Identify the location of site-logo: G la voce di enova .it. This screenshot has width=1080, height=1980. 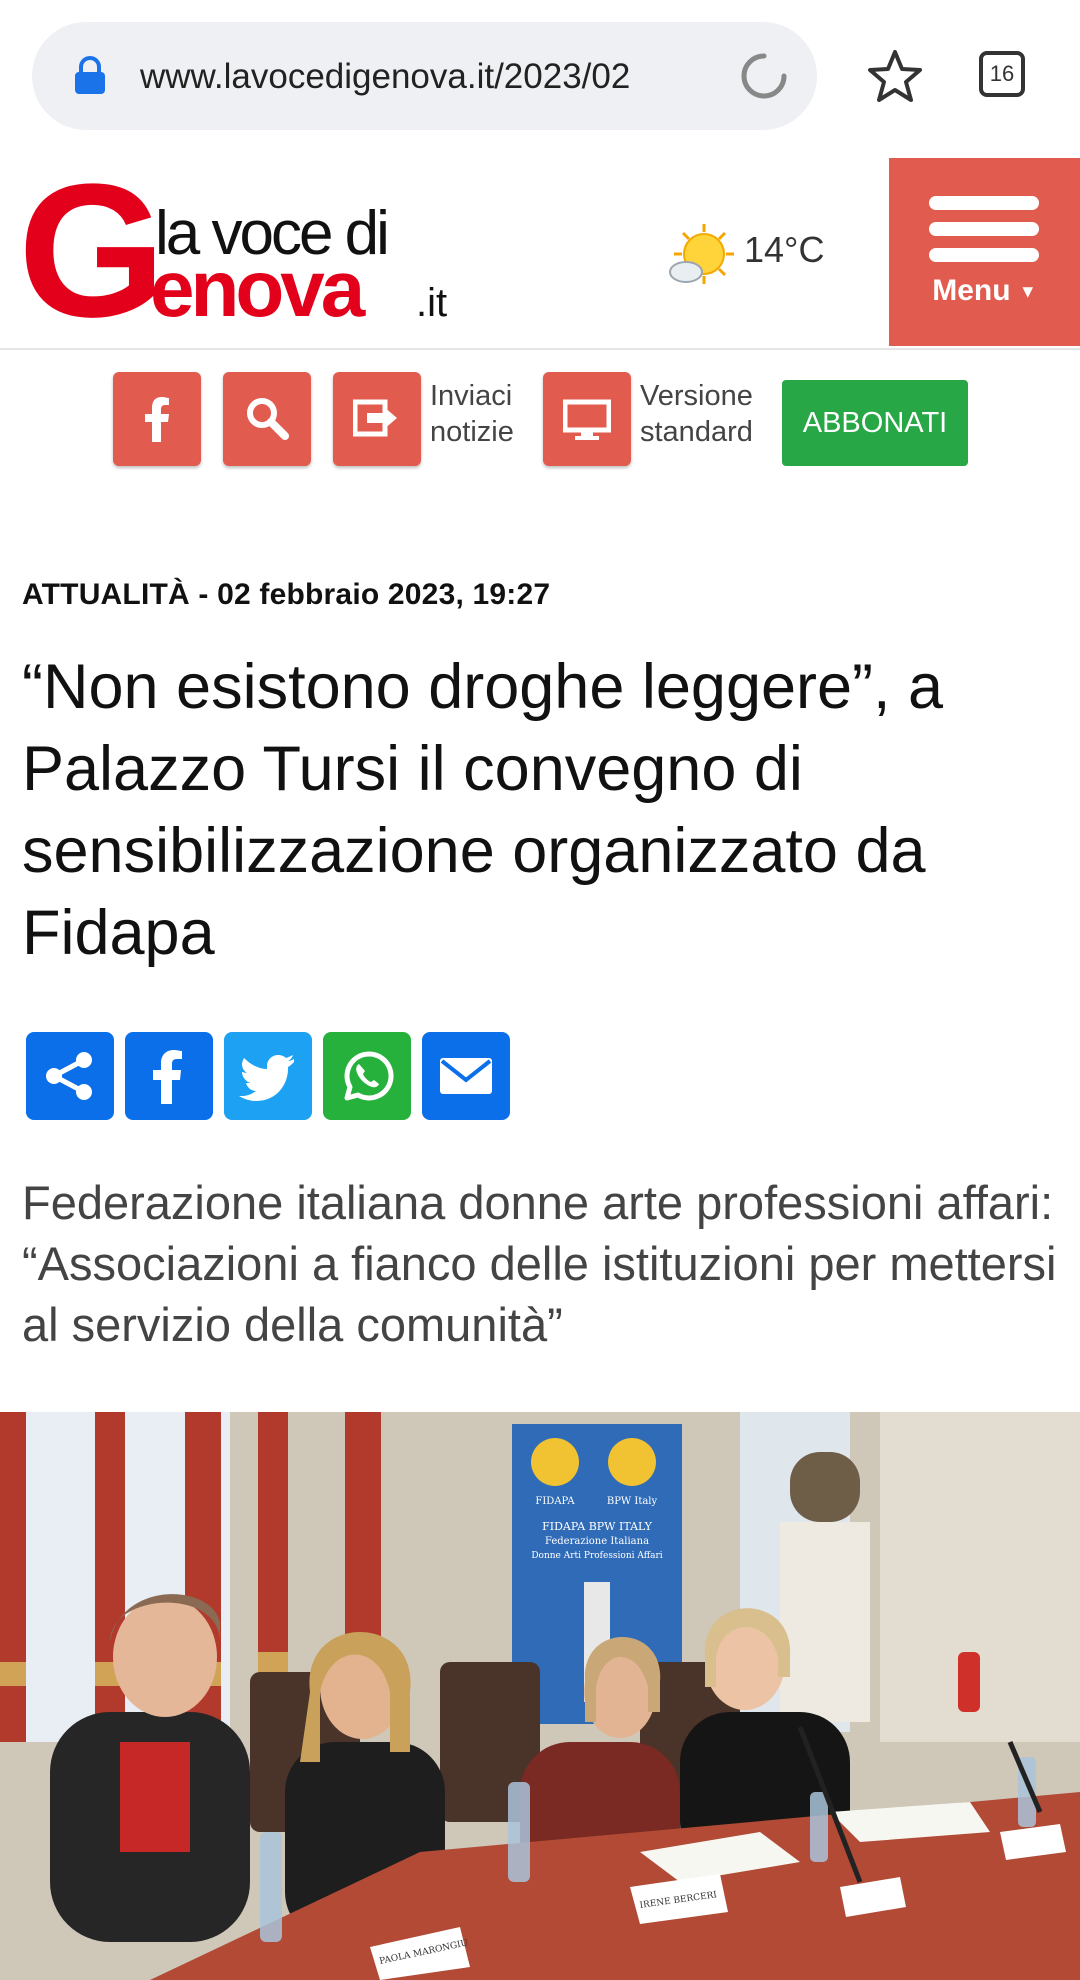
(248, 254).